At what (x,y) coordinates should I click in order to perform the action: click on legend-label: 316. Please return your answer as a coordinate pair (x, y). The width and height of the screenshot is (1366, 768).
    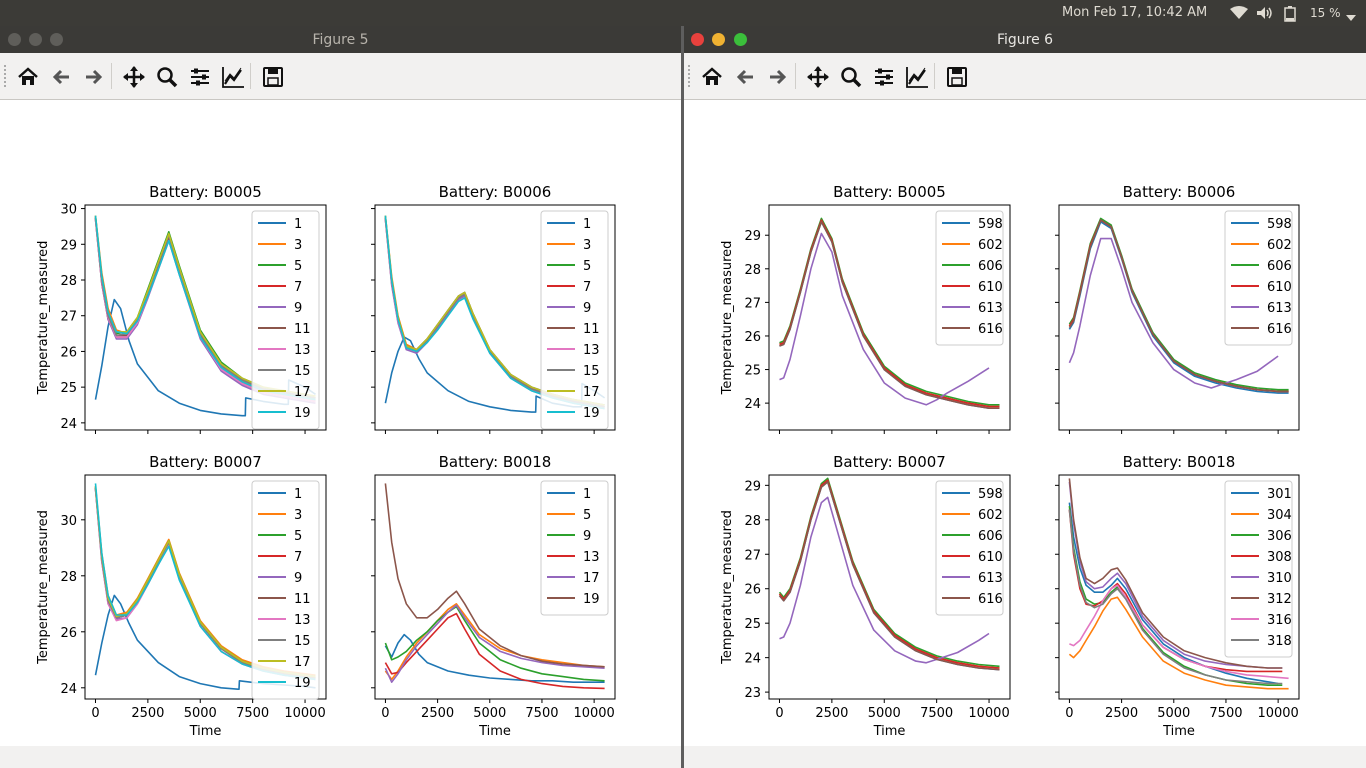
    Looking at the image, I should click on (1279, 620).